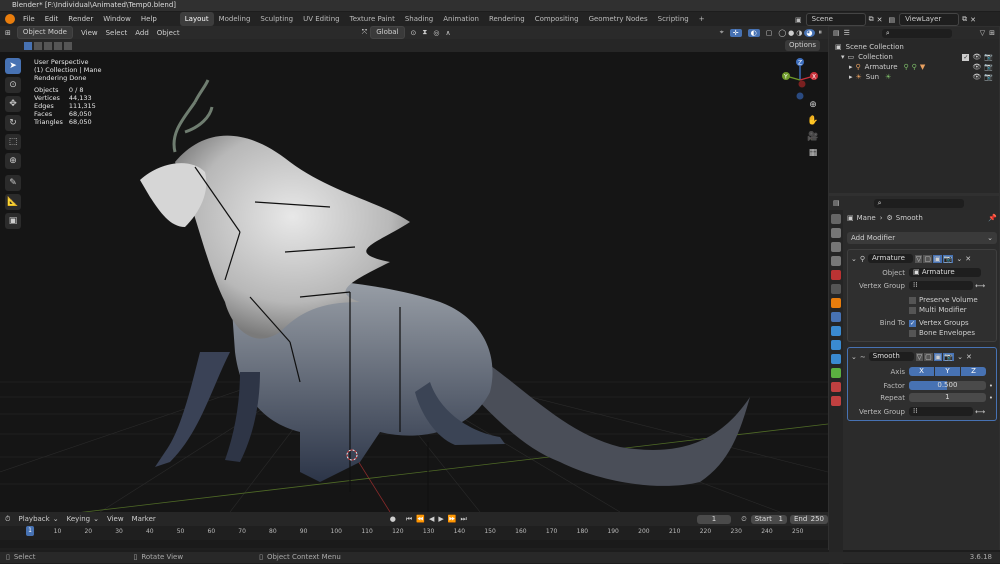 Image resolution: width=1000 pixels, height=564 pixels. Describe the element at coordinates (28, 45) in the screenshot. I see `select-box-mode-icon` at that location.